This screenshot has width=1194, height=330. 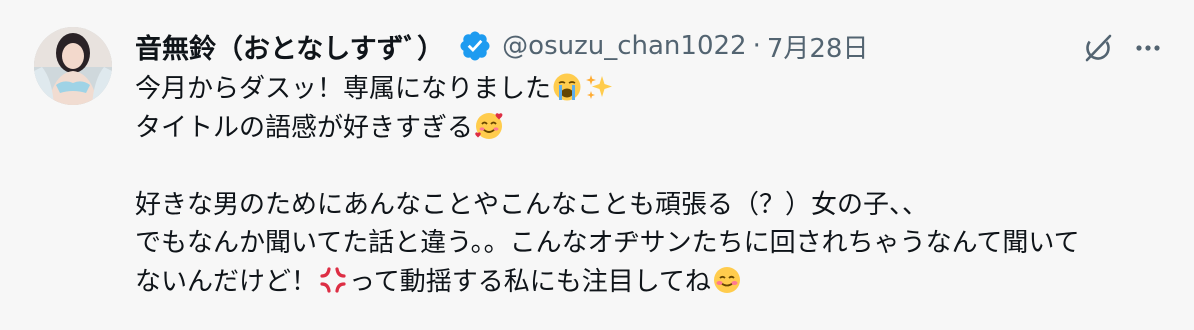 I want to click on user-handle: @osuzu_chan1022, so click(x=624, y=46).